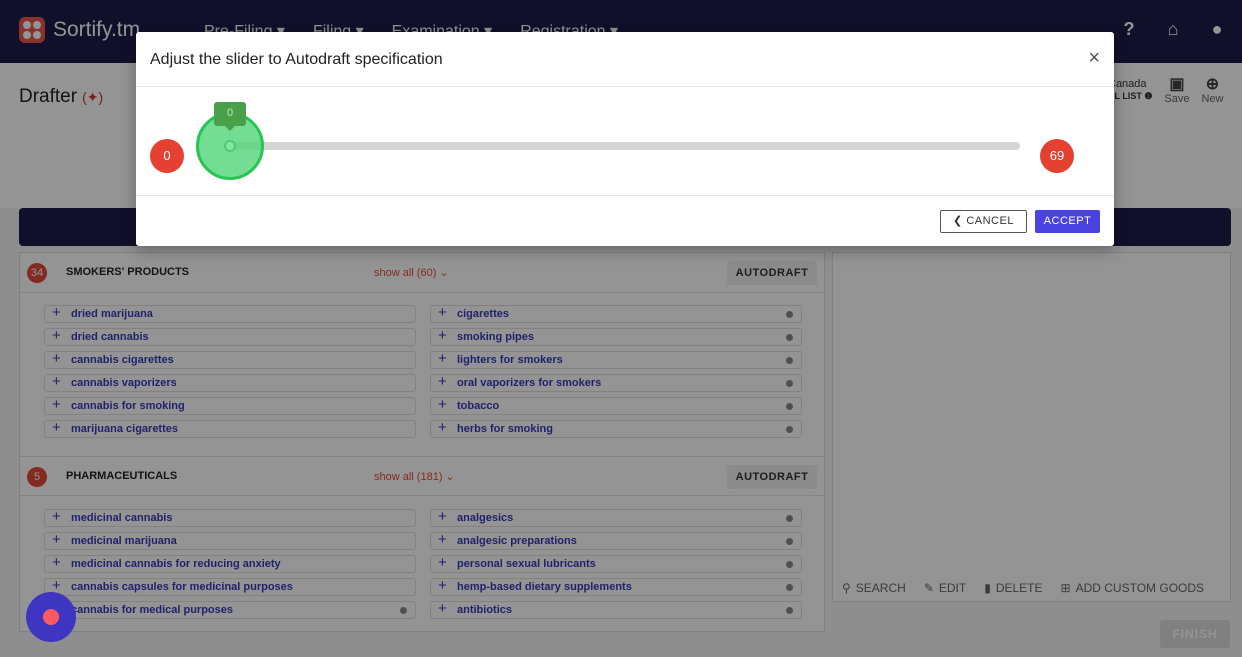 This screenshot has width=1242, height=657. I want to click on slider-track, so click(623, 146).